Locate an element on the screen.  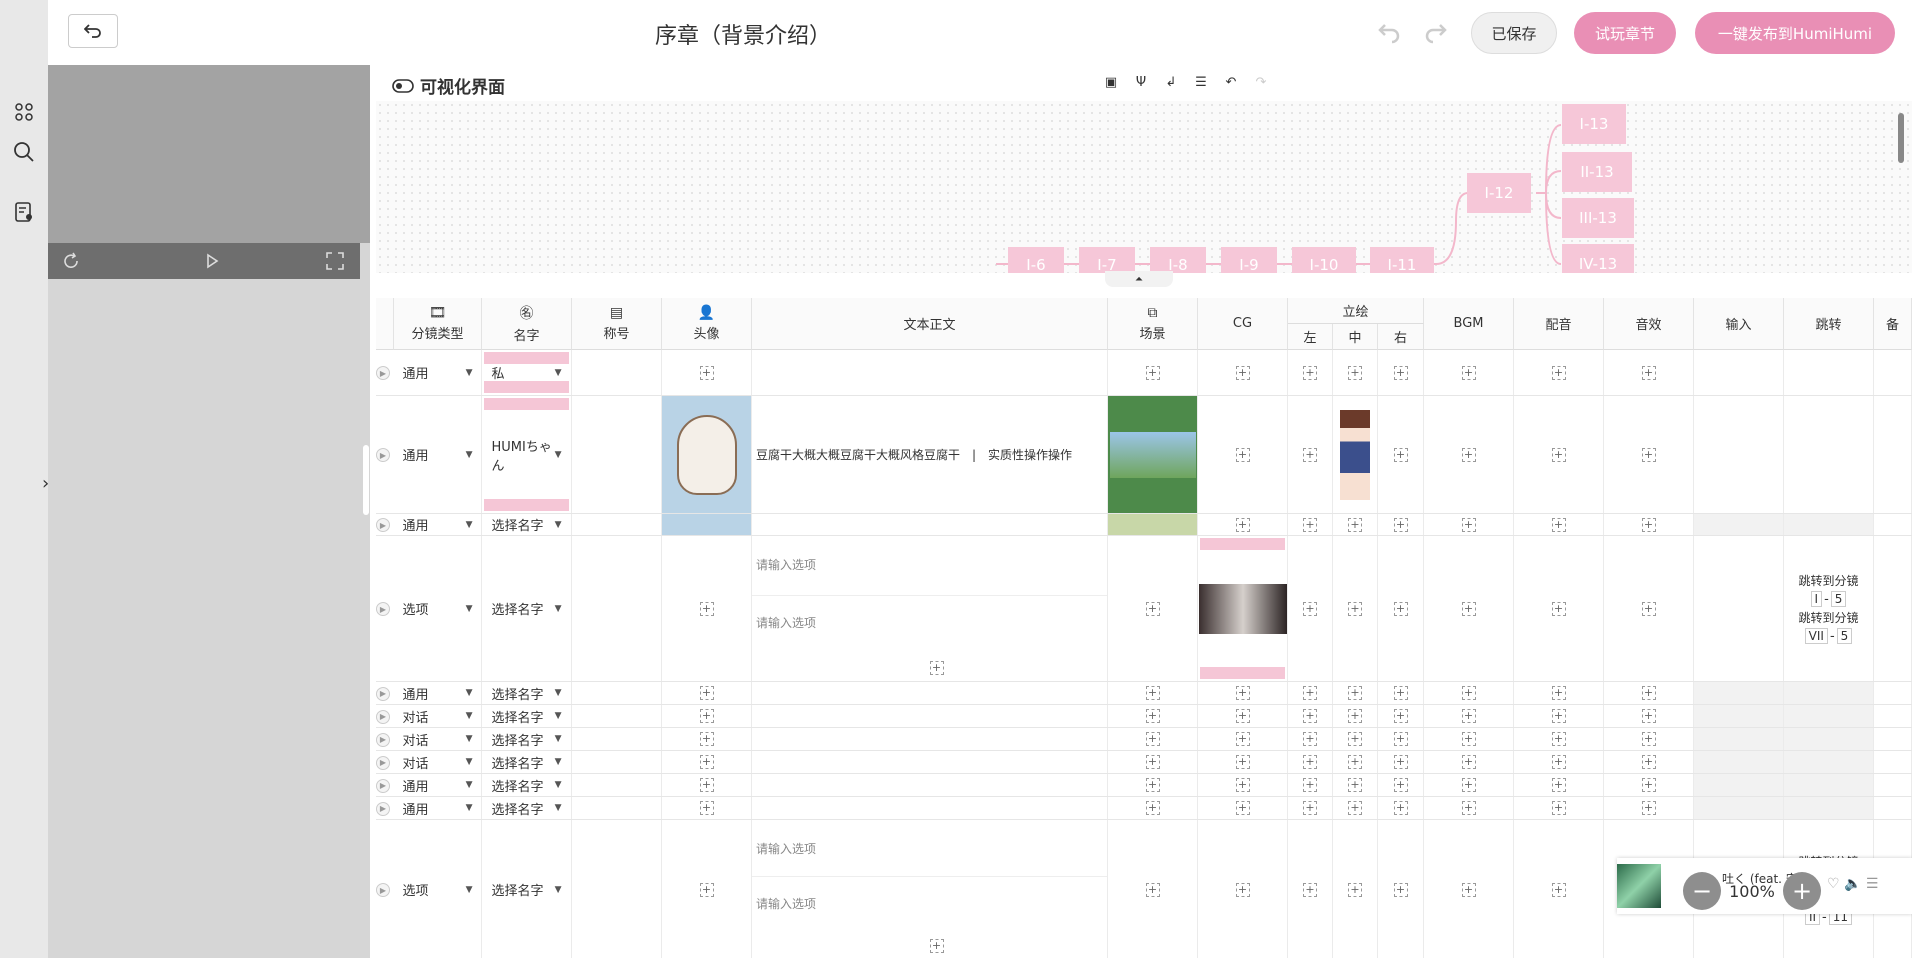
graph-redo-icon: ↷ is located at coordinates (1261, 82).